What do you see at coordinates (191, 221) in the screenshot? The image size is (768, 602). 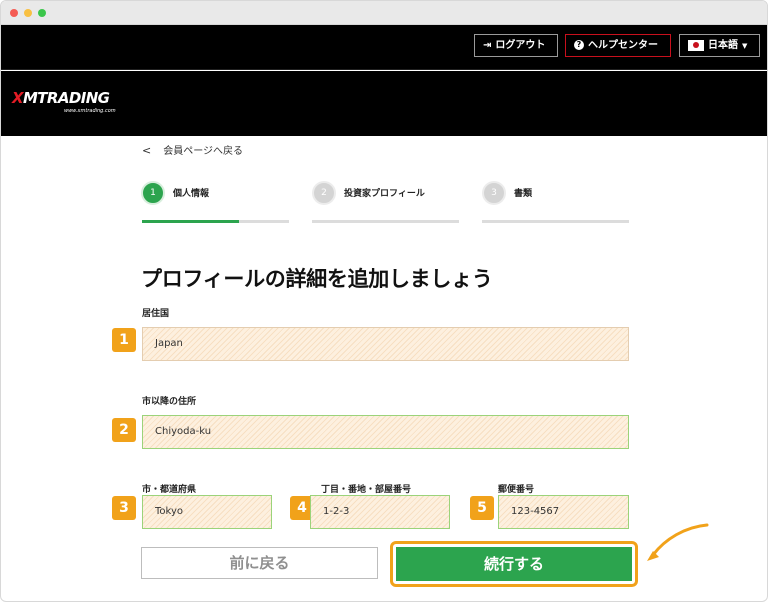 I see `step1-progress-fill` at bounding box center [191, 221].